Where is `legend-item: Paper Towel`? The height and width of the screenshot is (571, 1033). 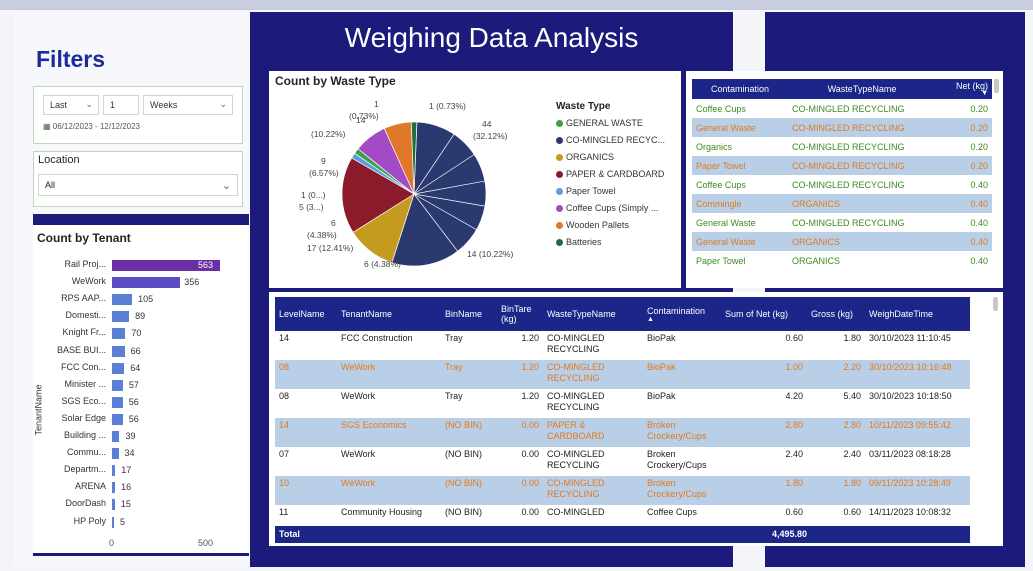 legend-item: Paper Towel is located at coordinates (610, 191).